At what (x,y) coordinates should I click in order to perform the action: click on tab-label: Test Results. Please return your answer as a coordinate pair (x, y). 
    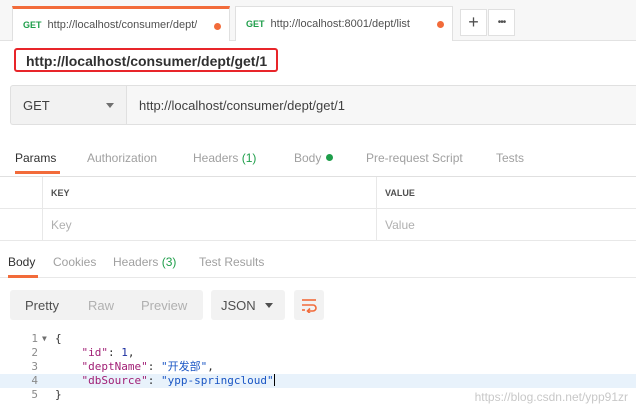
    Looking at the image, I should click on (232, 262).